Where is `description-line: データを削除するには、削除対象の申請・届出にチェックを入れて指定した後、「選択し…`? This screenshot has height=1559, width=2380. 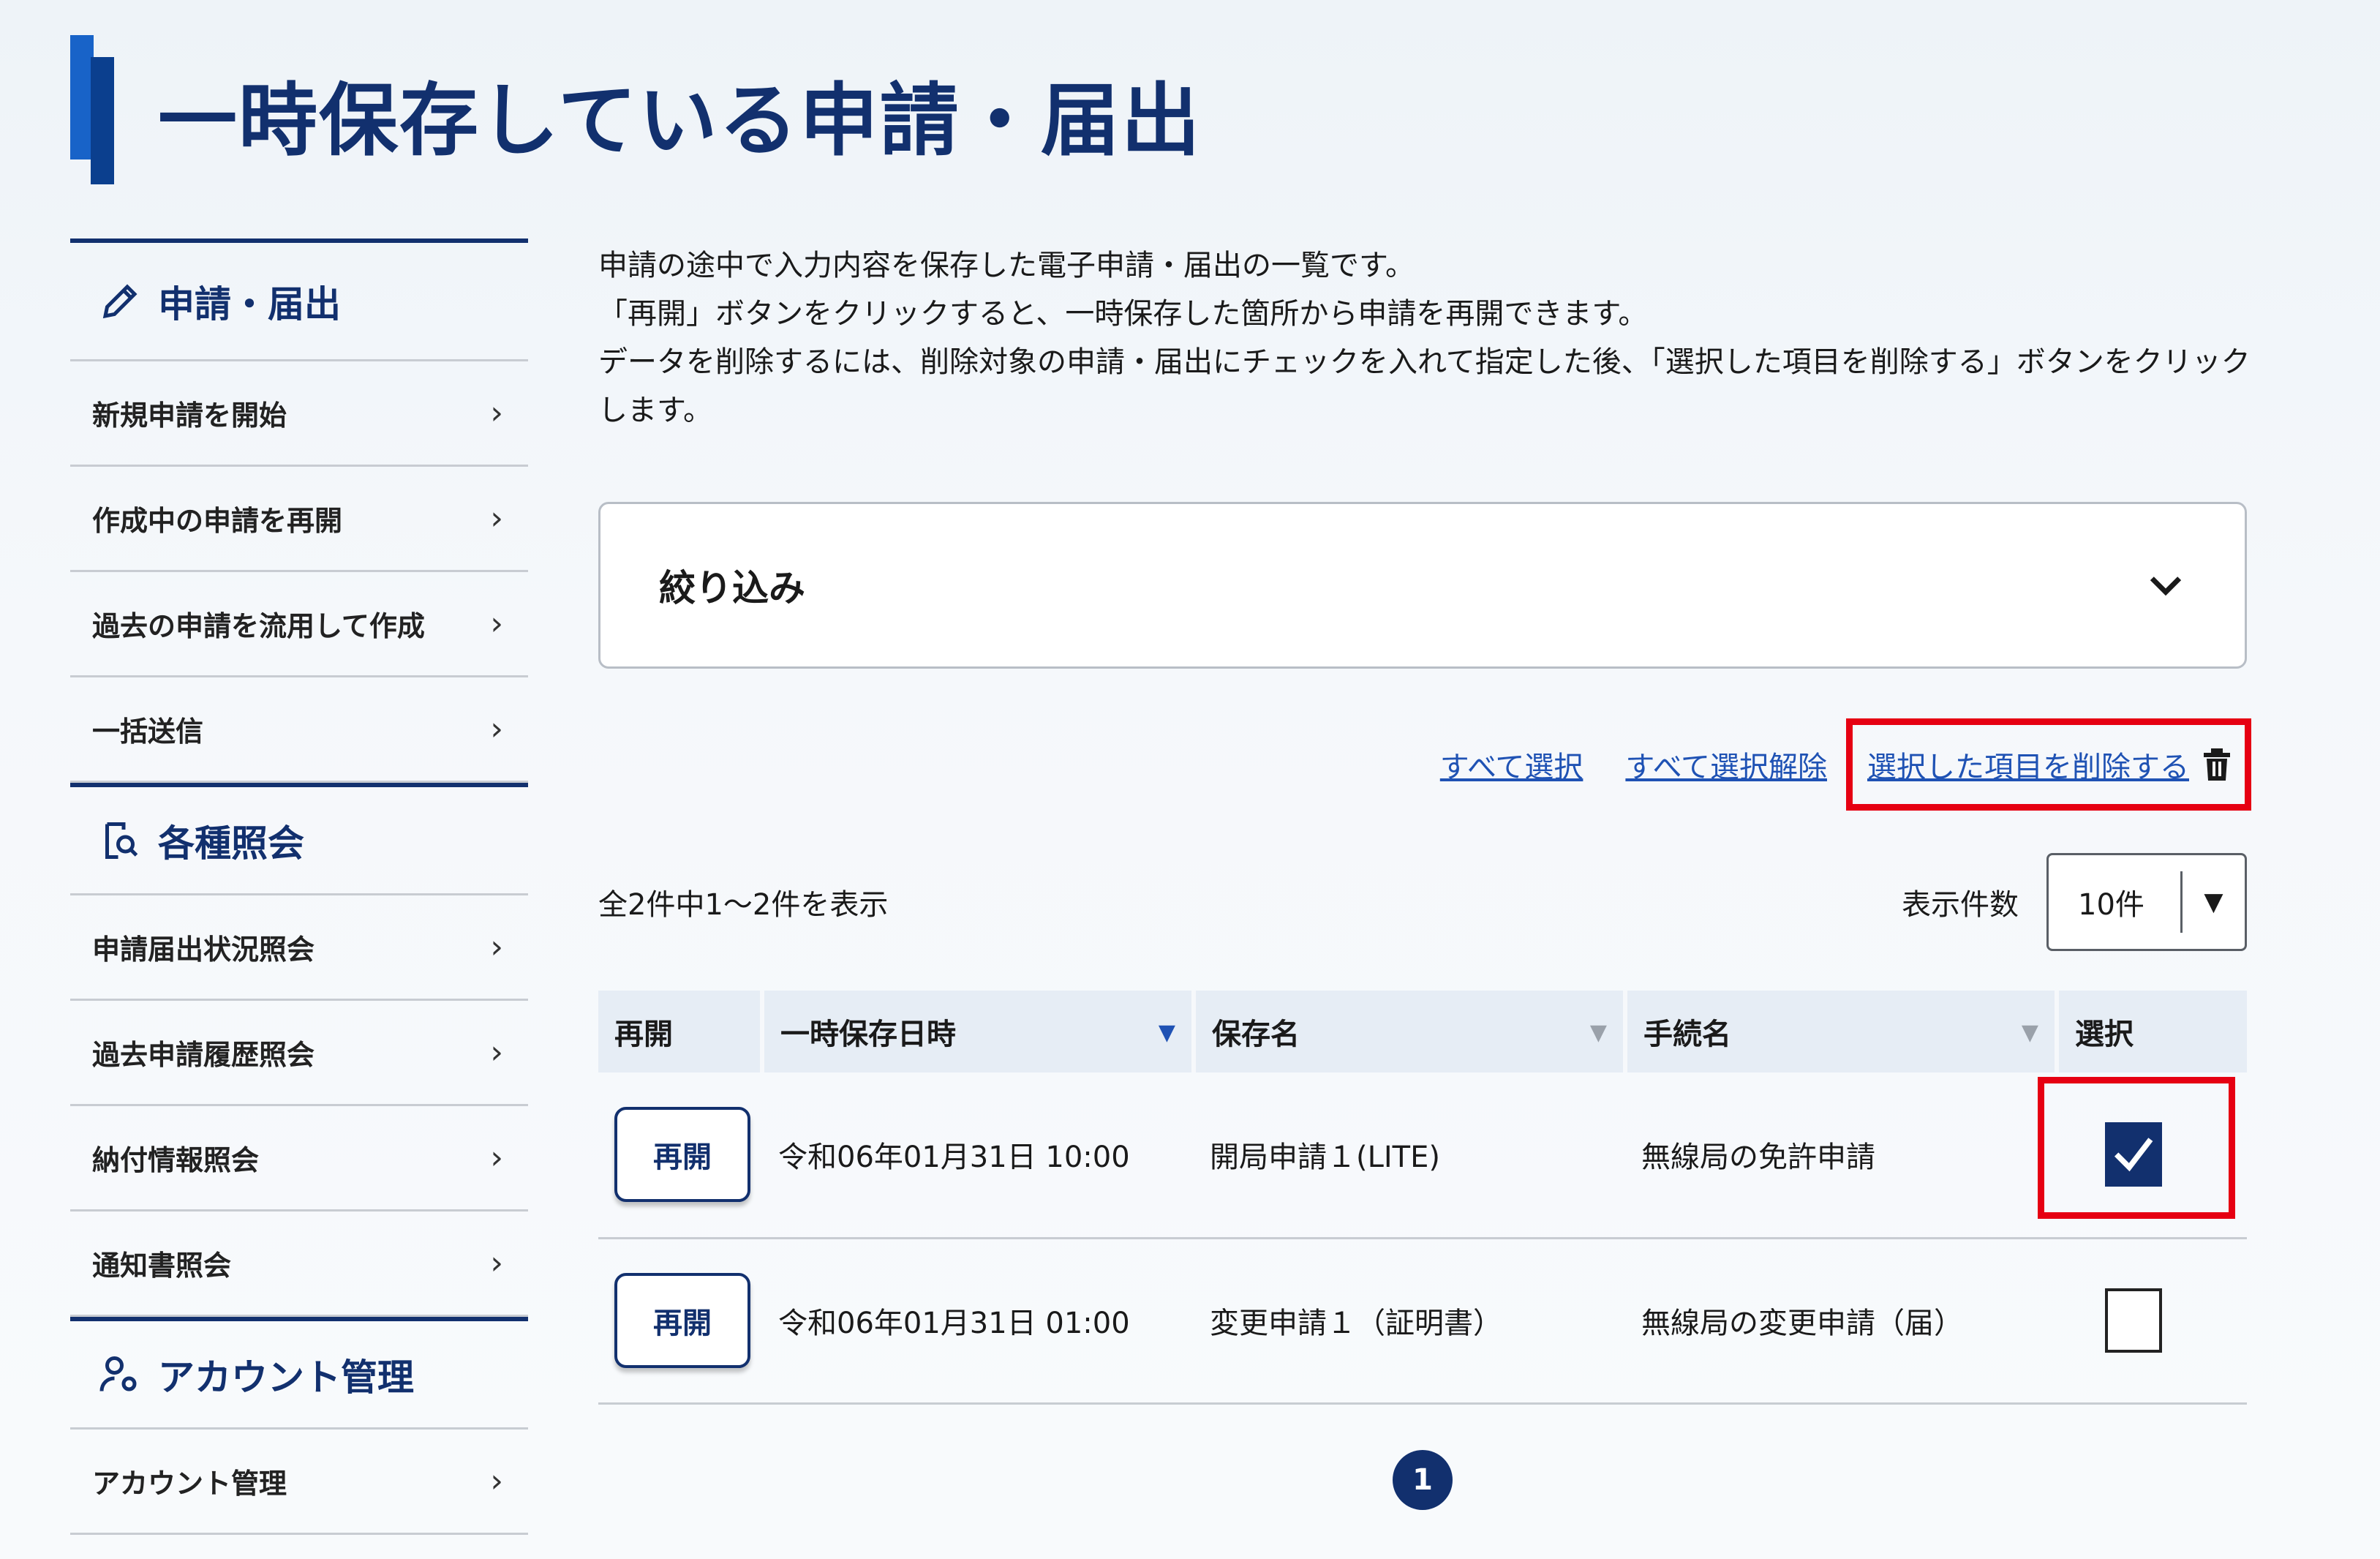 description-line: データを削除するには、削除対象の申請・届出にチェックを入れて指定した後、「選択し… is located at coordinates (1425, 362).